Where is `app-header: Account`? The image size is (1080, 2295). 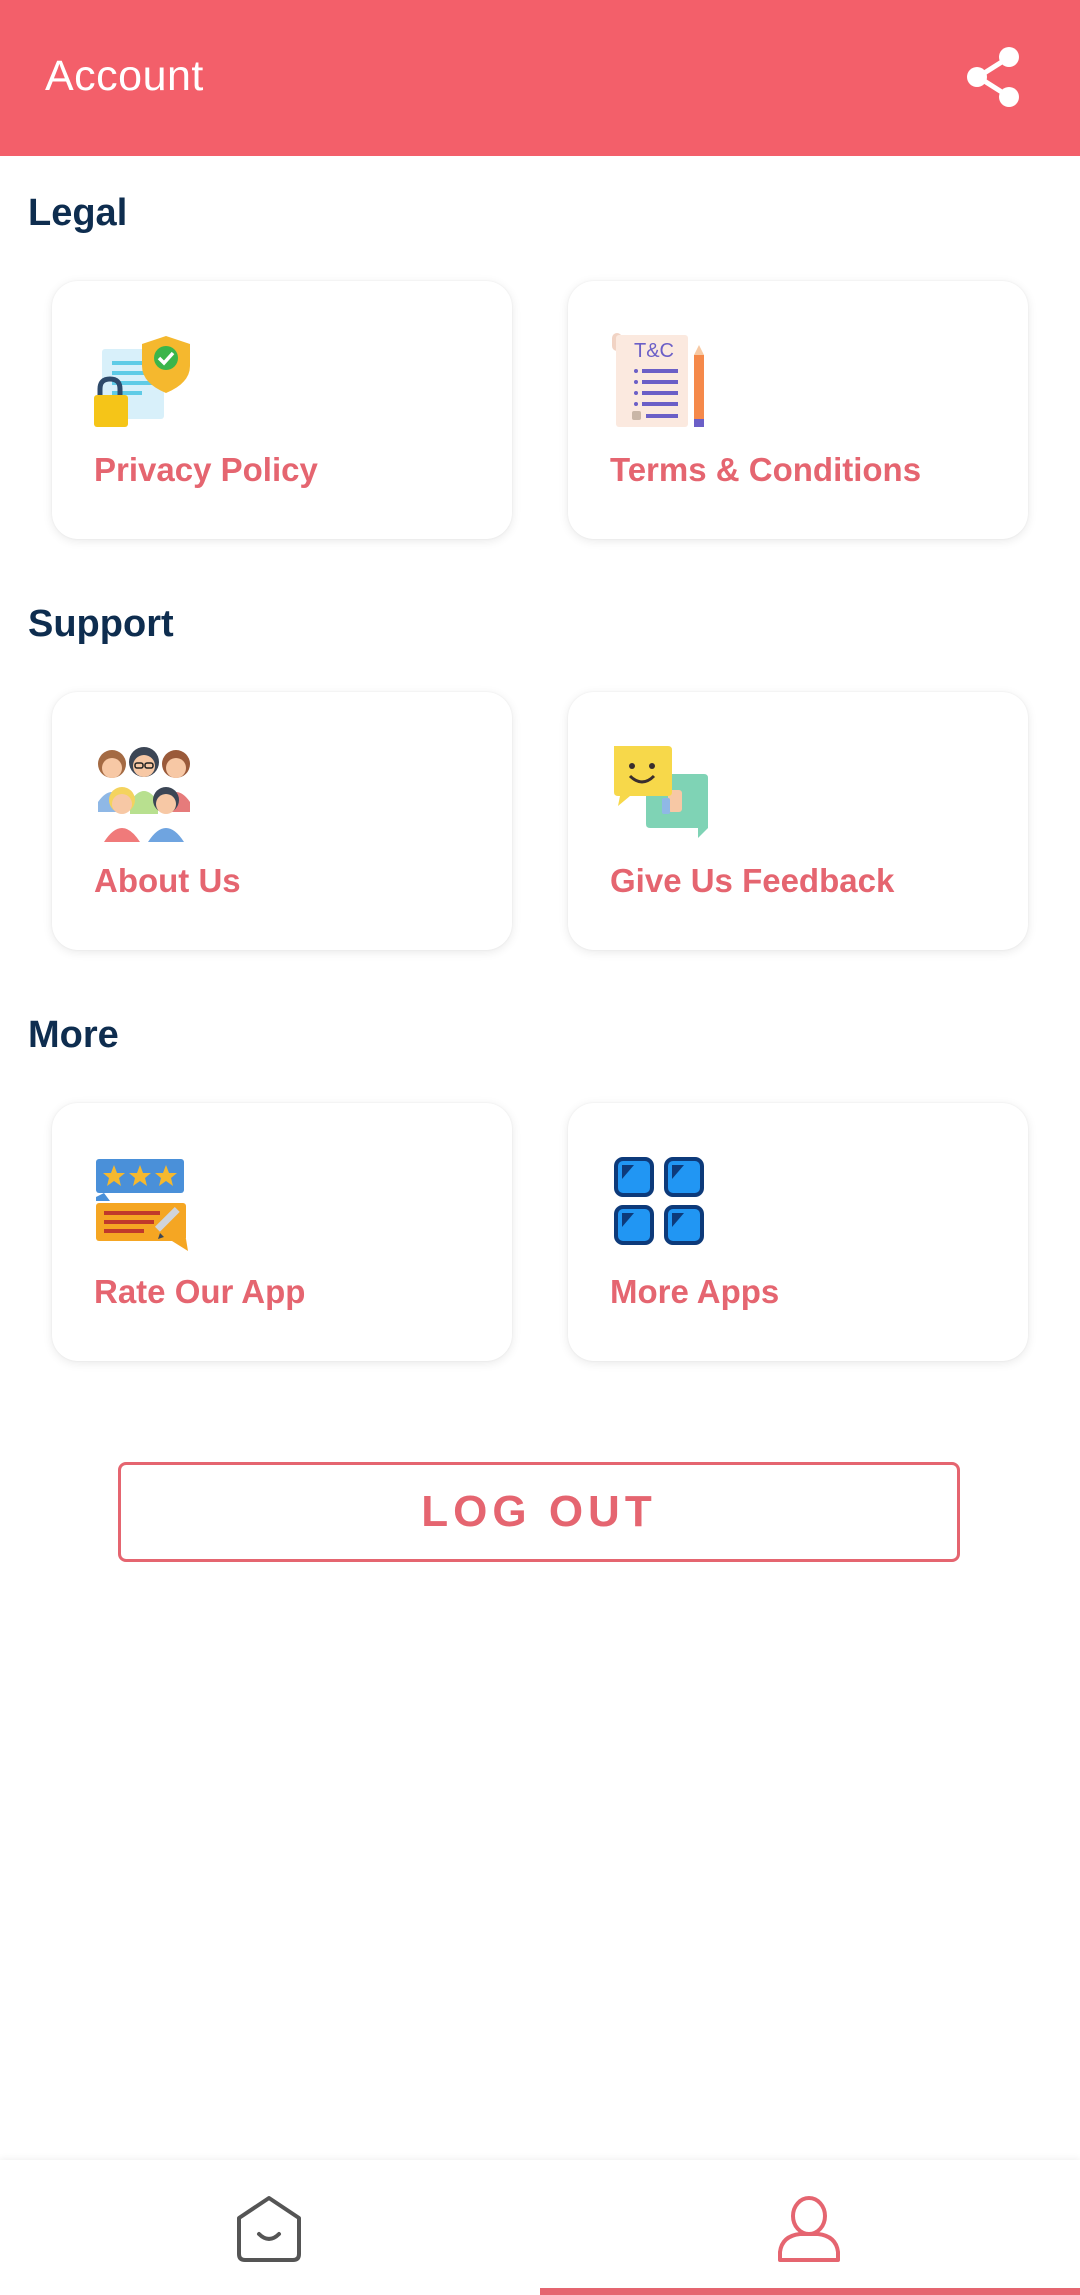 app-header: Account is located at coordinates (540, 78).